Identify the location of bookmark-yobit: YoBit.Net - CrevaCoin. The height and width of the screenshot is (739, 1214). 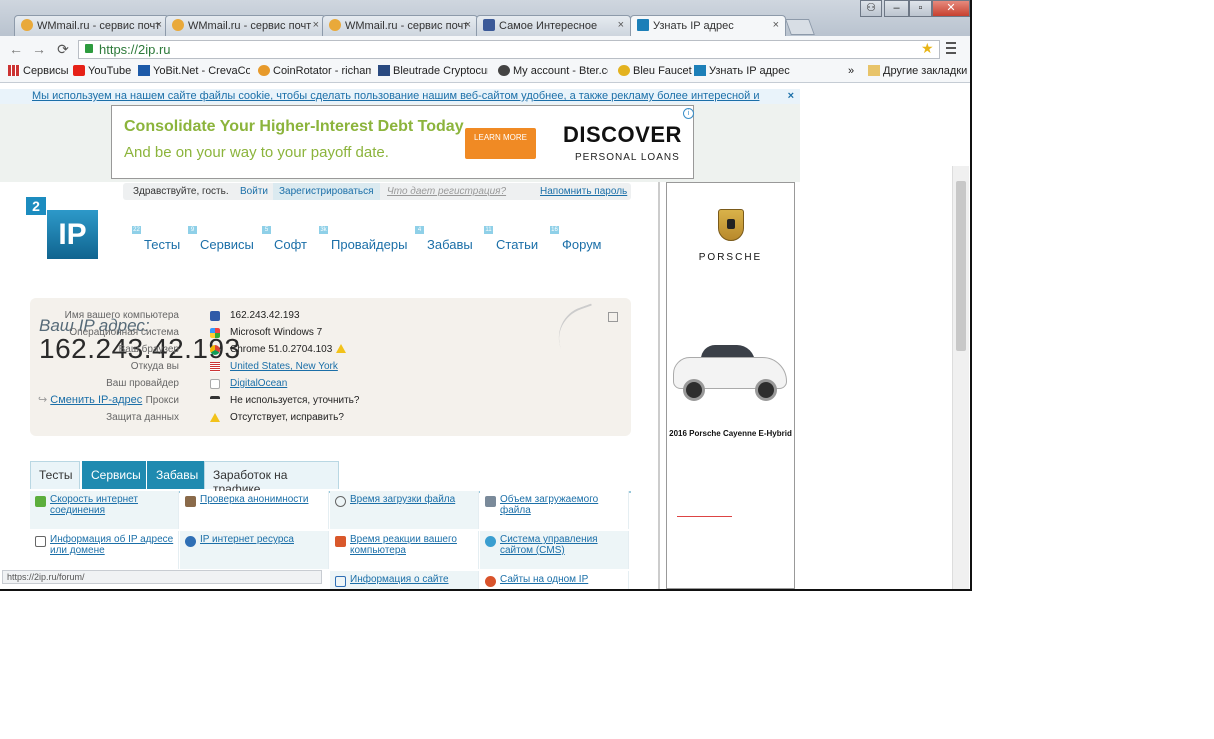
(194, 71).